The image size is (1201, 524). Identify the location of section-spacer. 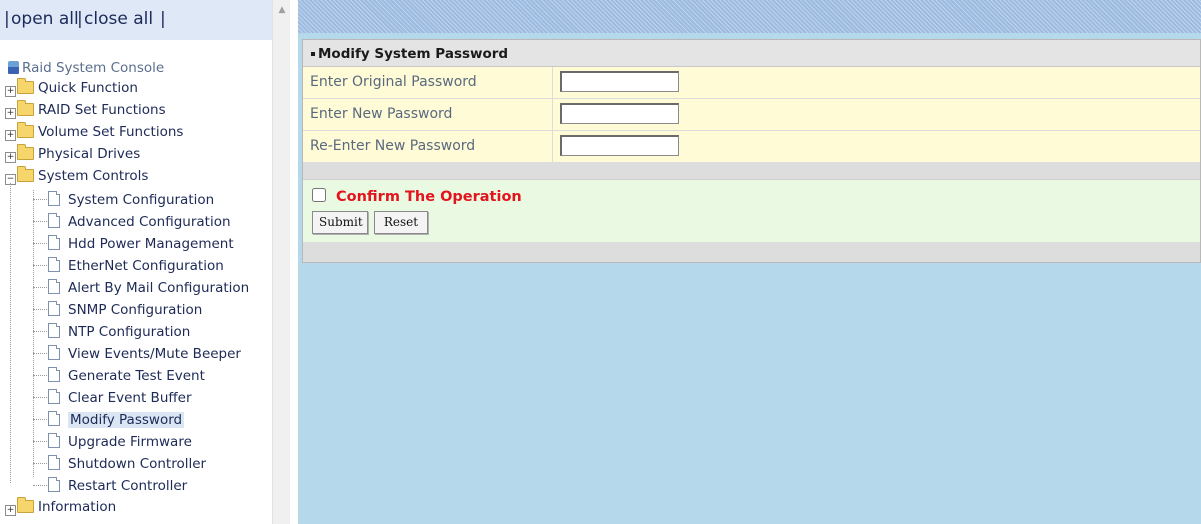
(751, 171).